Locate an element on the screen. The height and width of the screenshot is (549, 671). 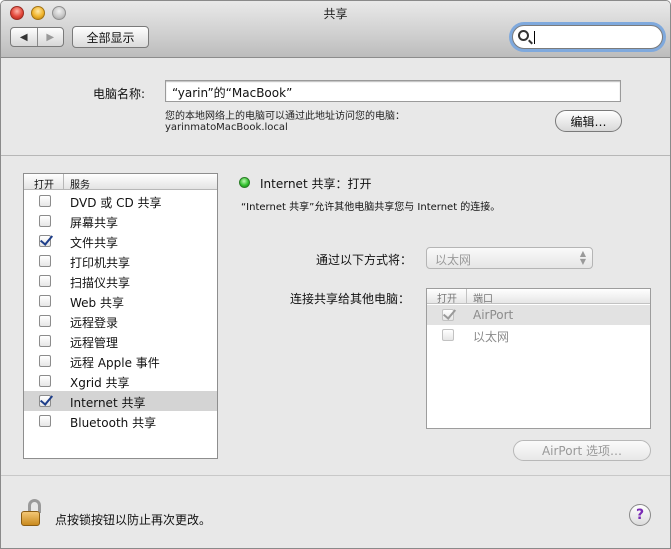
service-status: Internet 共享：打开 is located at coordinates (316, 184).